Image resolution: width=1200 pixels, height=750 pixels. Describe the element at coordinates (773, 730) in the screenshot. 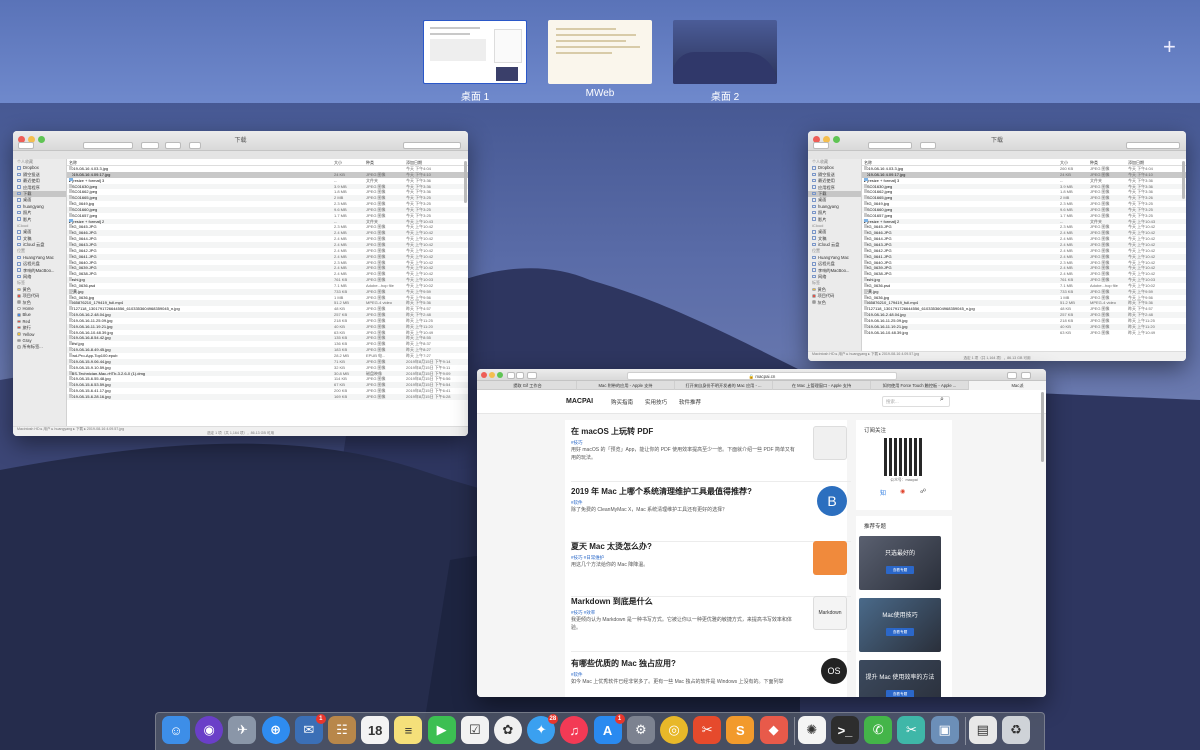

I see `affinity-icon: ◆` at that location.